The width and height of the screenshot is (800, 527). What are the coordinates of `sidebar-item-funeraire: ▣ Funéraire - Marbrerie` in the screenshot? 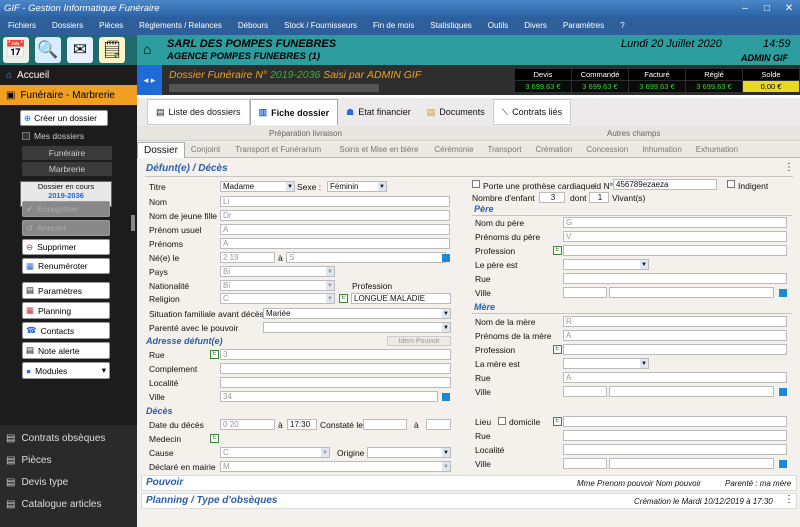 It's located at (68, 95).